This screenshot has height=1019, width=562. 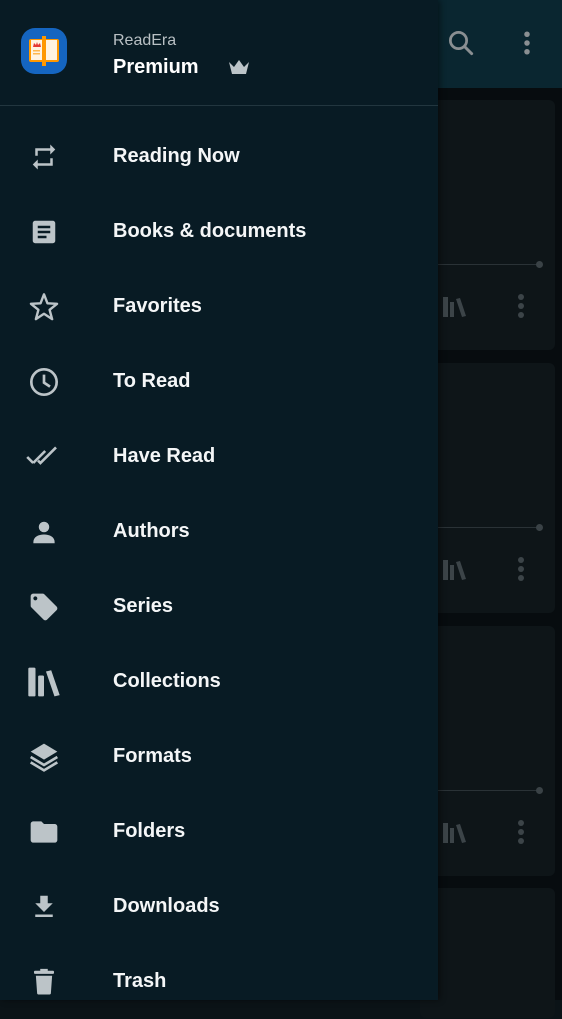 I want to click on trash-icon, so click(x=44, y=982).